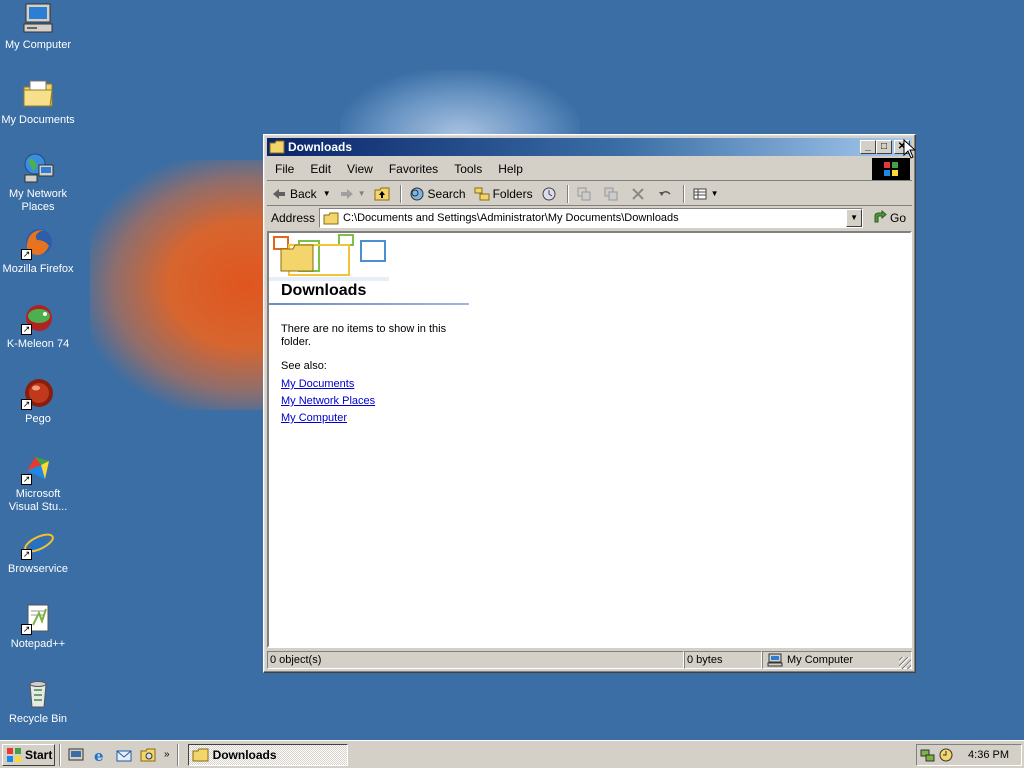 Image resolution: width=1024 pixels, height=768 pixels. What do you see at coordinates (589, 660) in the screenshot?
I see `status-bar: 0 object(s) 0 bytes My Computer` at bounding box center [589, 660].